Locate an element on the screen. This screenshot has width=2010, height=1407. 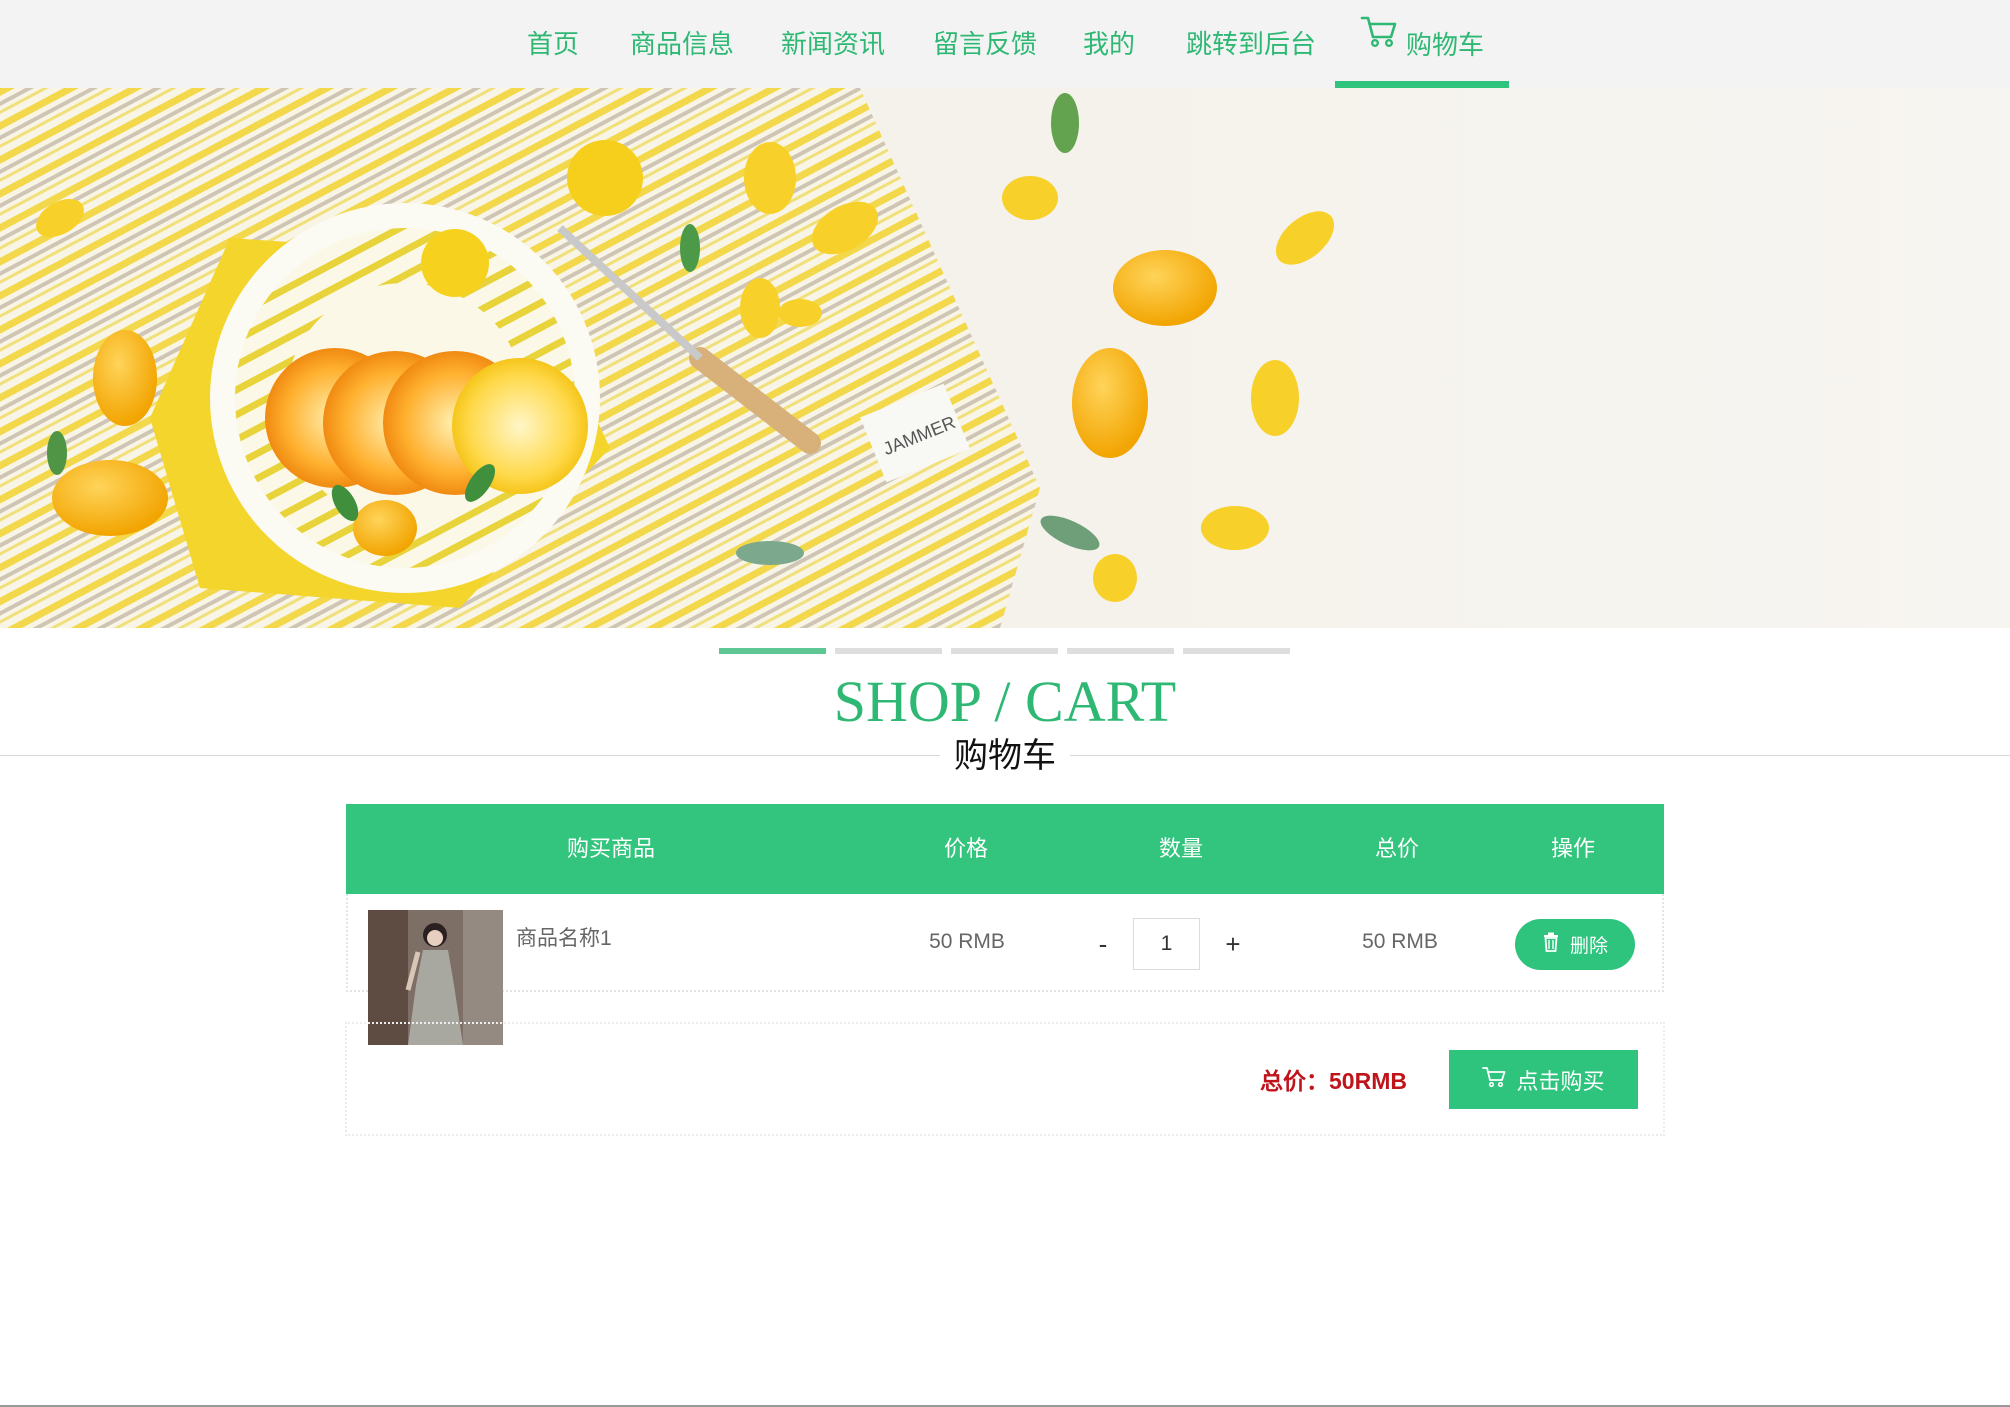
header-actions: 操作 is located at coordinates (1572, 848).